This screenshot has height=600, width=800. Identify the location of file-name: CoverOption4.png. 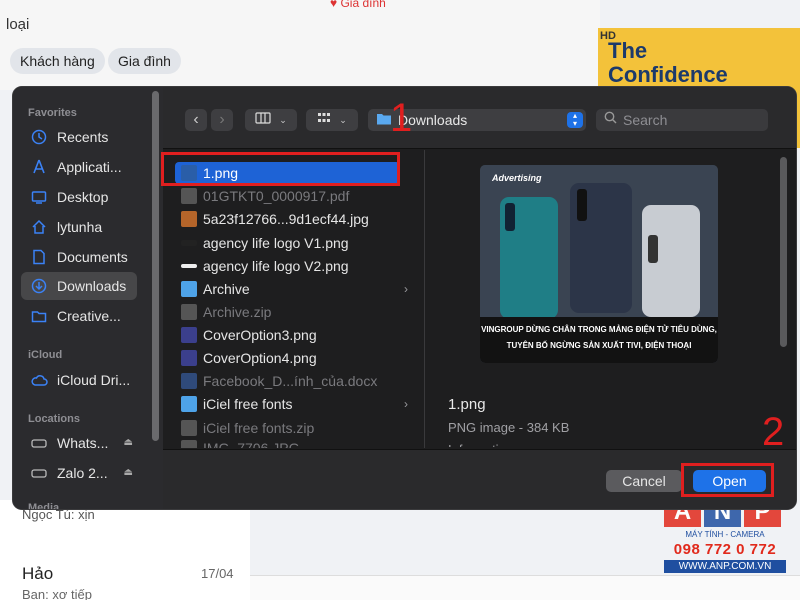
(260, 358).